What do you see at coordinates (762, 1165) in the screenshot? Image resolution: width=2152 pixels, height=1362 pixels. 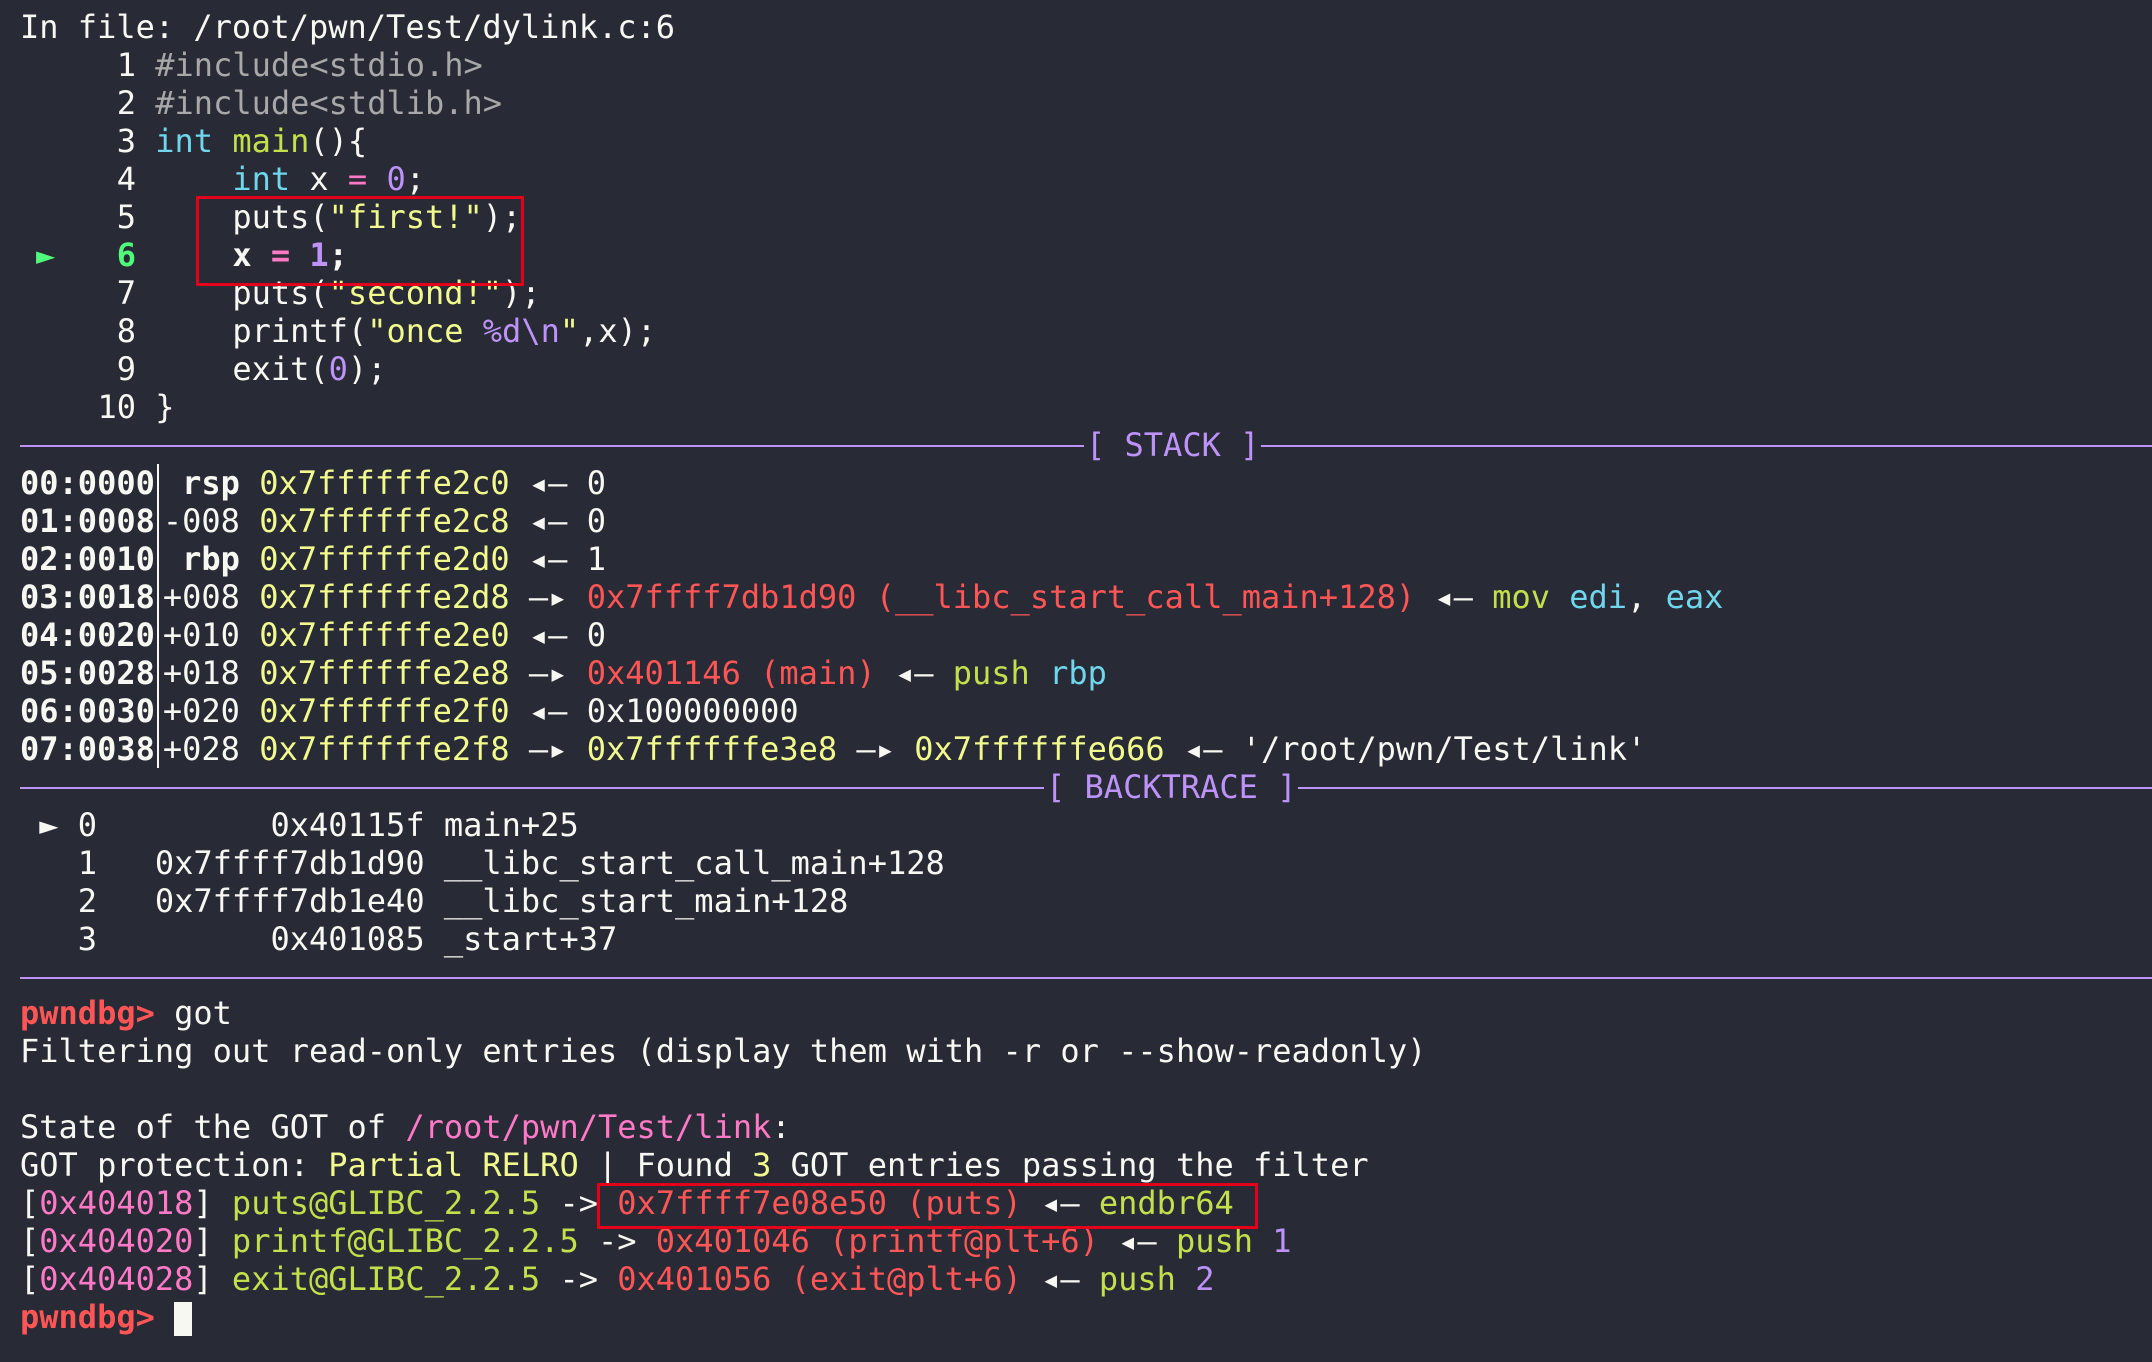 I see `found-count: 3` at bounding box center [762, 1165].